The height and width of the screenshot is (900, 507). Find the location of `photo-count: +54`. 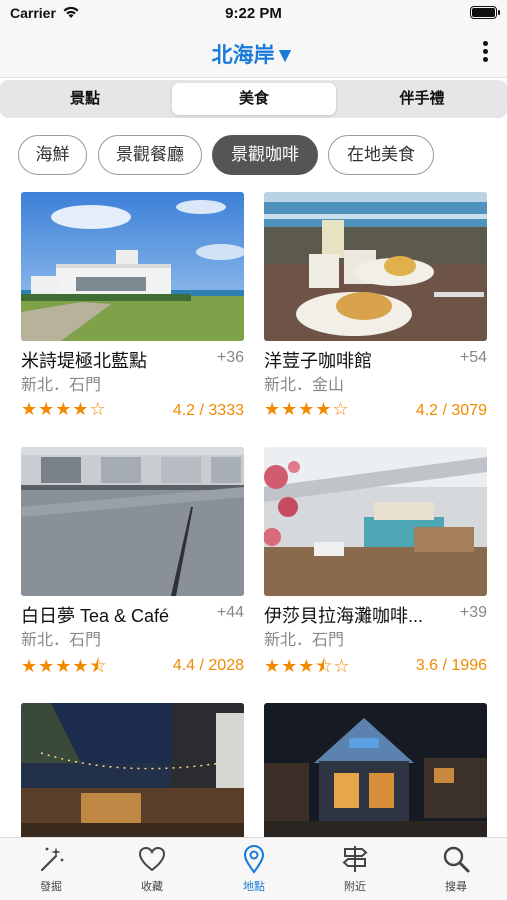

photo-count: +54 is located at coordinates (473, 357).